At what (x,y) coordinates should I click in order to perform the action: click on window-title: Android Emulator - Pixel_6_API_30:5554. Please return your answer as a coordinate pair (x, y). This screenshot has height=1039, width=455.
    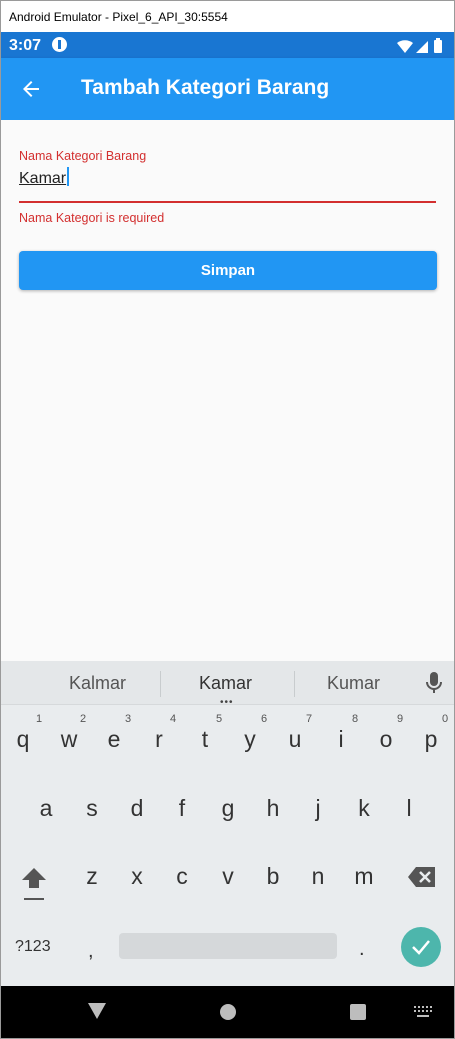
    Looking at the image, I should click on (118, 17).